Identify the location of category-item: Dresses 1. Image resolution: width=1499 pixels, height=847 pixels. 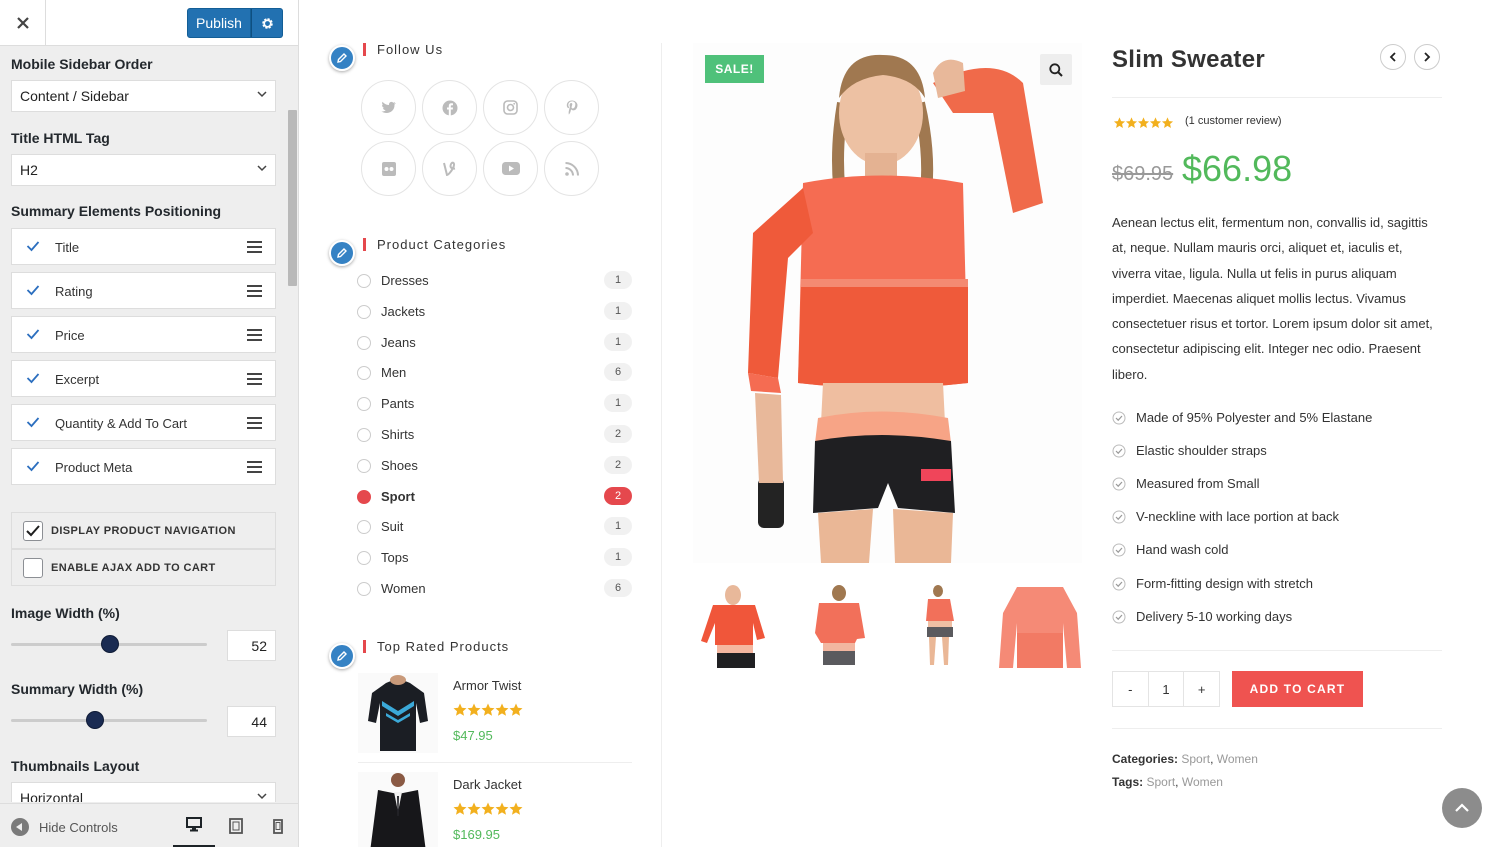
(494, 281).